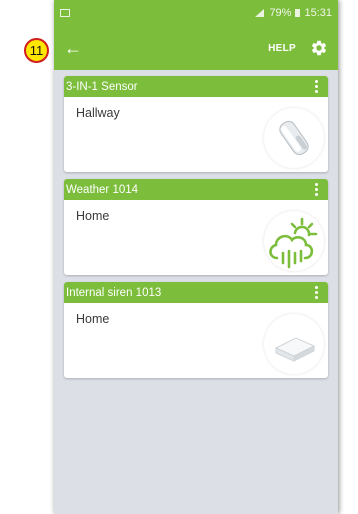 The height and width of the screenshot is (514, 358). Describe the element at coordinates (196, 292) in the screenshot. I see `device-card-header: Internal siren 1013` at that location.